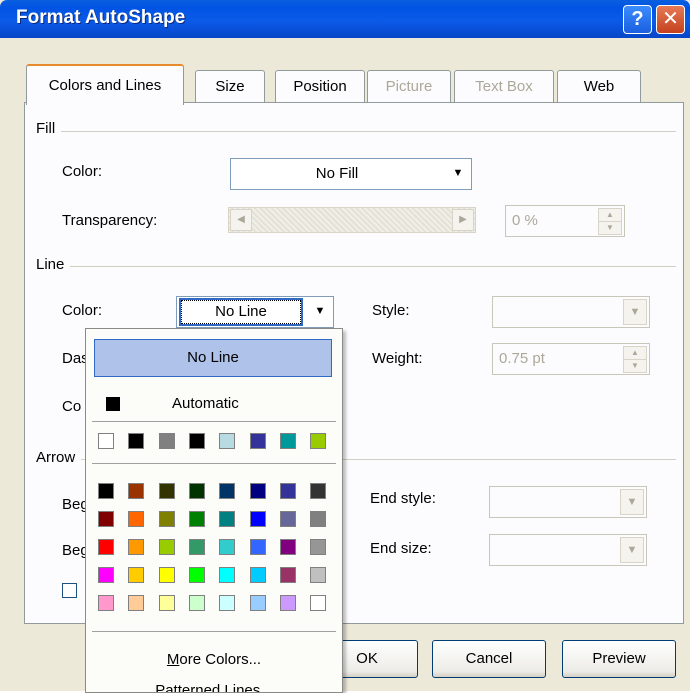  Describe the element at coordinates (113, 404) in the screenshot. I see `automatic-color-swatch` at that location.